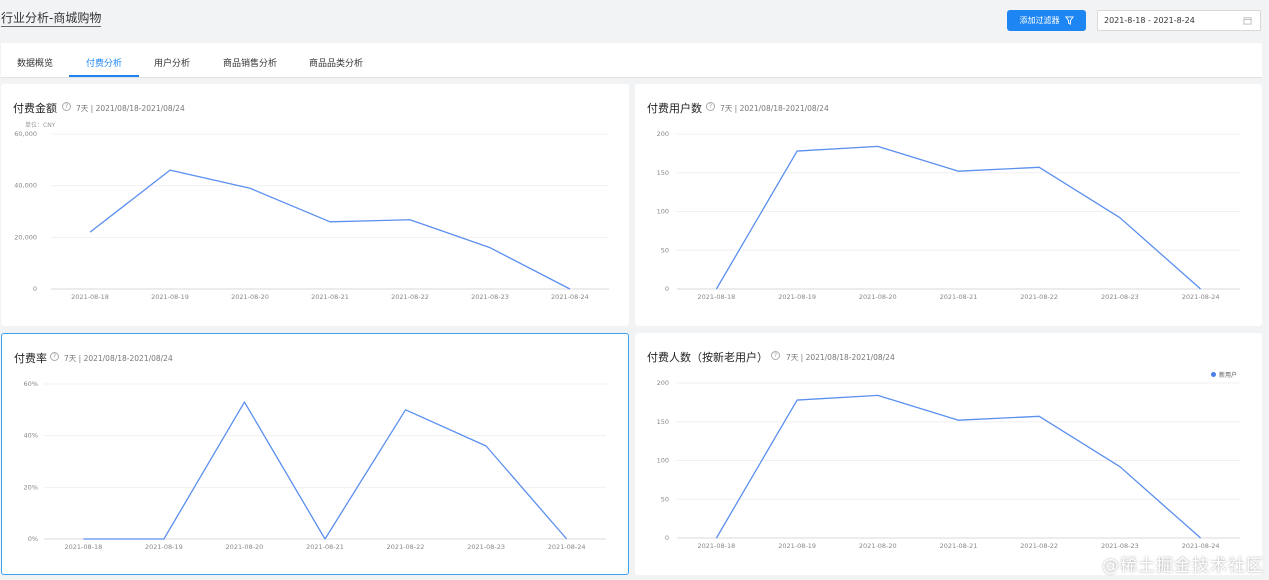 This screenshot has height=580, width=1269. Describe the element at coordinates (33, 539) in the screenshot. I see `y-tick-label: 0%` at that location.